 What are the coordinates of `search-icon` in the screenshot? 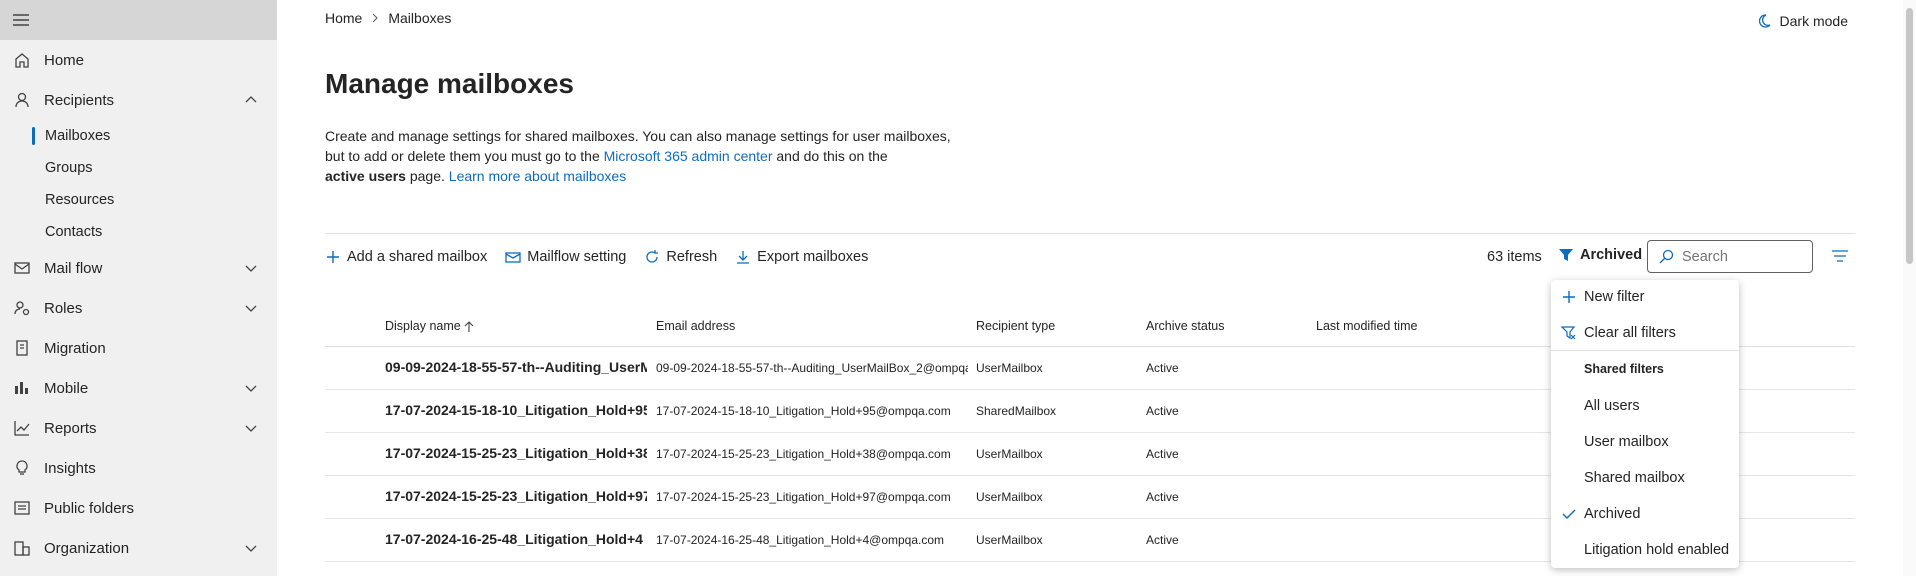 It's located at (1666, 257).